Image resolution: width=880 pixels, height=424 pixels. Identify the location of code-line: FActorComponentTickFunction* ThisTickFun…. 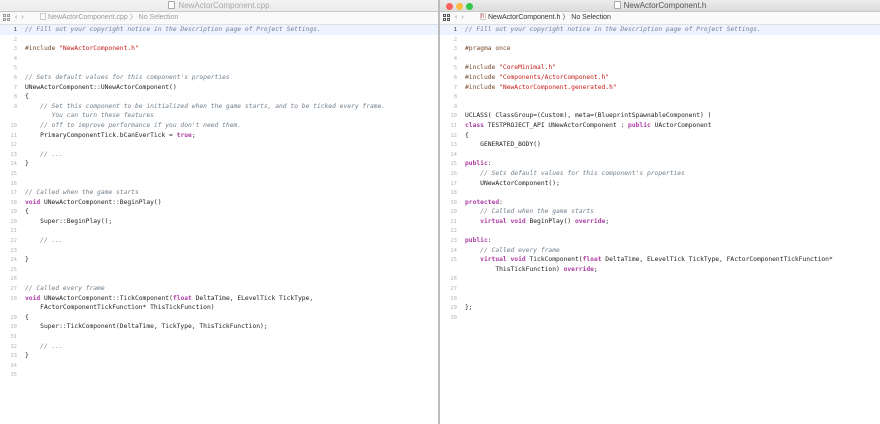
(219, 308).